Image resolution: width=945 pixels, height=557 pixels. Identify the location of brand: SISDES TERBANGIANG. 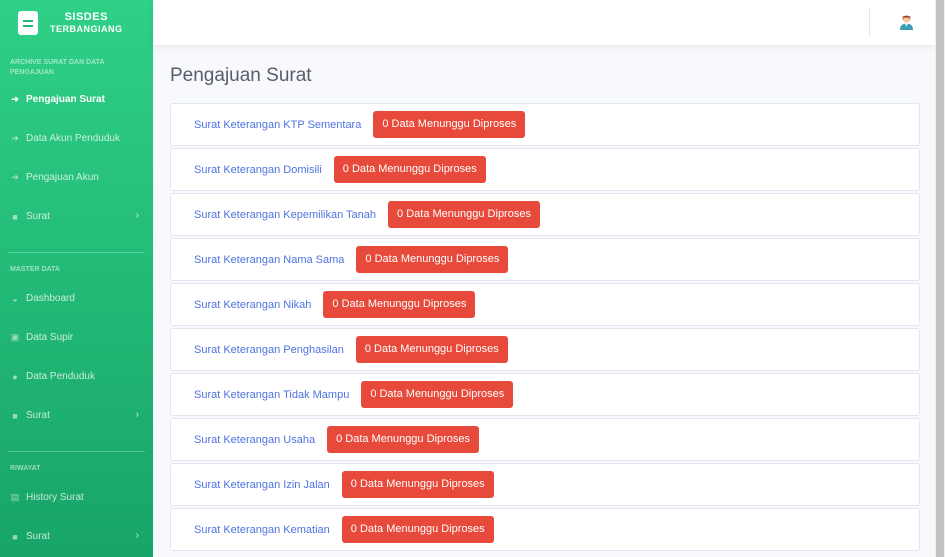
(76, 22).